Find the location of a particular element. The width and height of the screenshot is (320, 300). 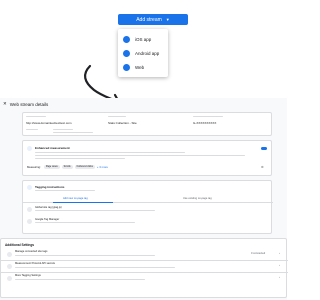

menu-item-android: Android app is located at coordinates (143, 53).